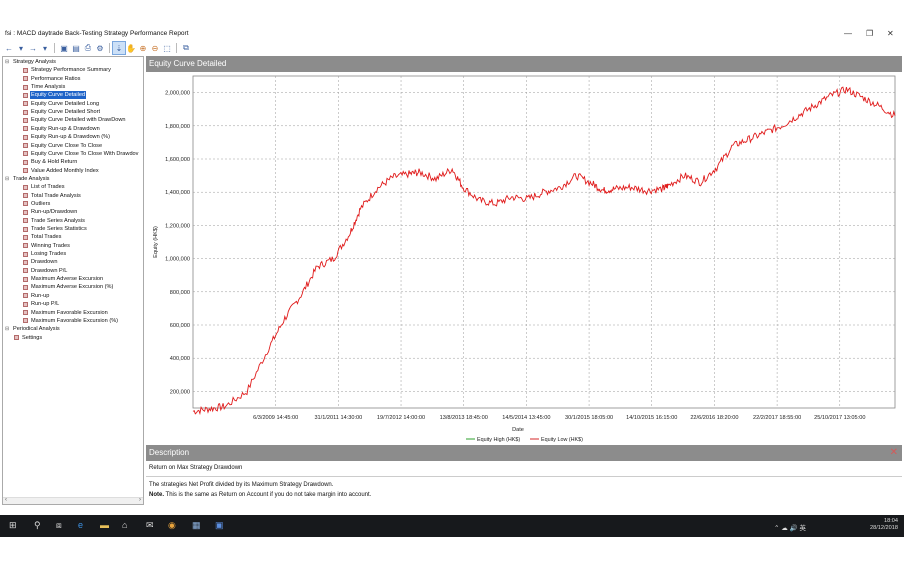  What do you see at coordinates (80, 525) in the screenshot?
I see `edge-icon: e` at bounding box center [80, 525].